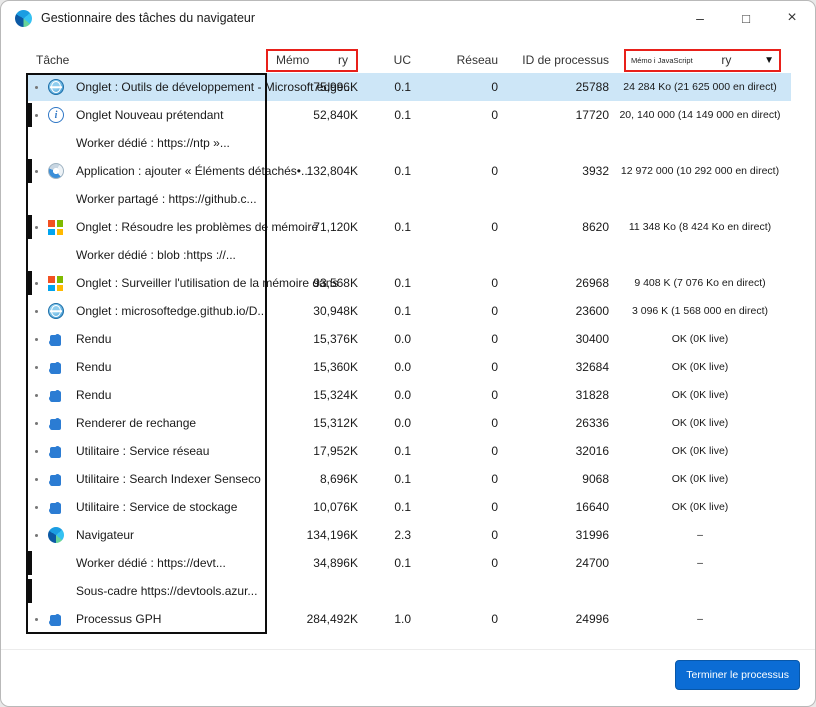 The image size is (816, 707). Describe the element at coordinates (150, 115) in the screenshot. I see `task-label: Onglet Nouveau prétendant` at that location.